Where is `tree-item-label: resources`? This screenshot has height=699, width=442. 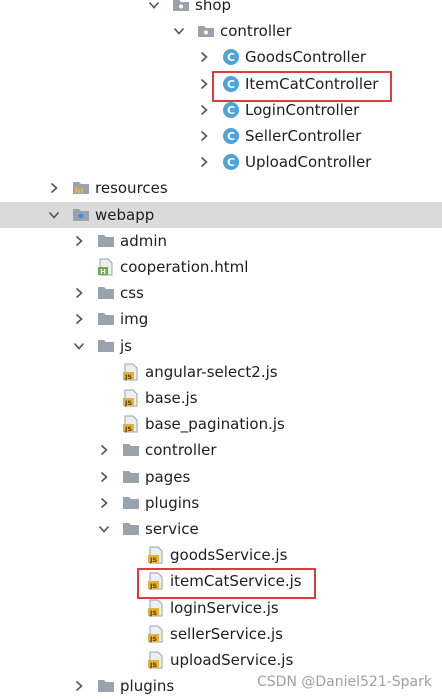
tree-item-label: resources is located at coordinates (131, 188).